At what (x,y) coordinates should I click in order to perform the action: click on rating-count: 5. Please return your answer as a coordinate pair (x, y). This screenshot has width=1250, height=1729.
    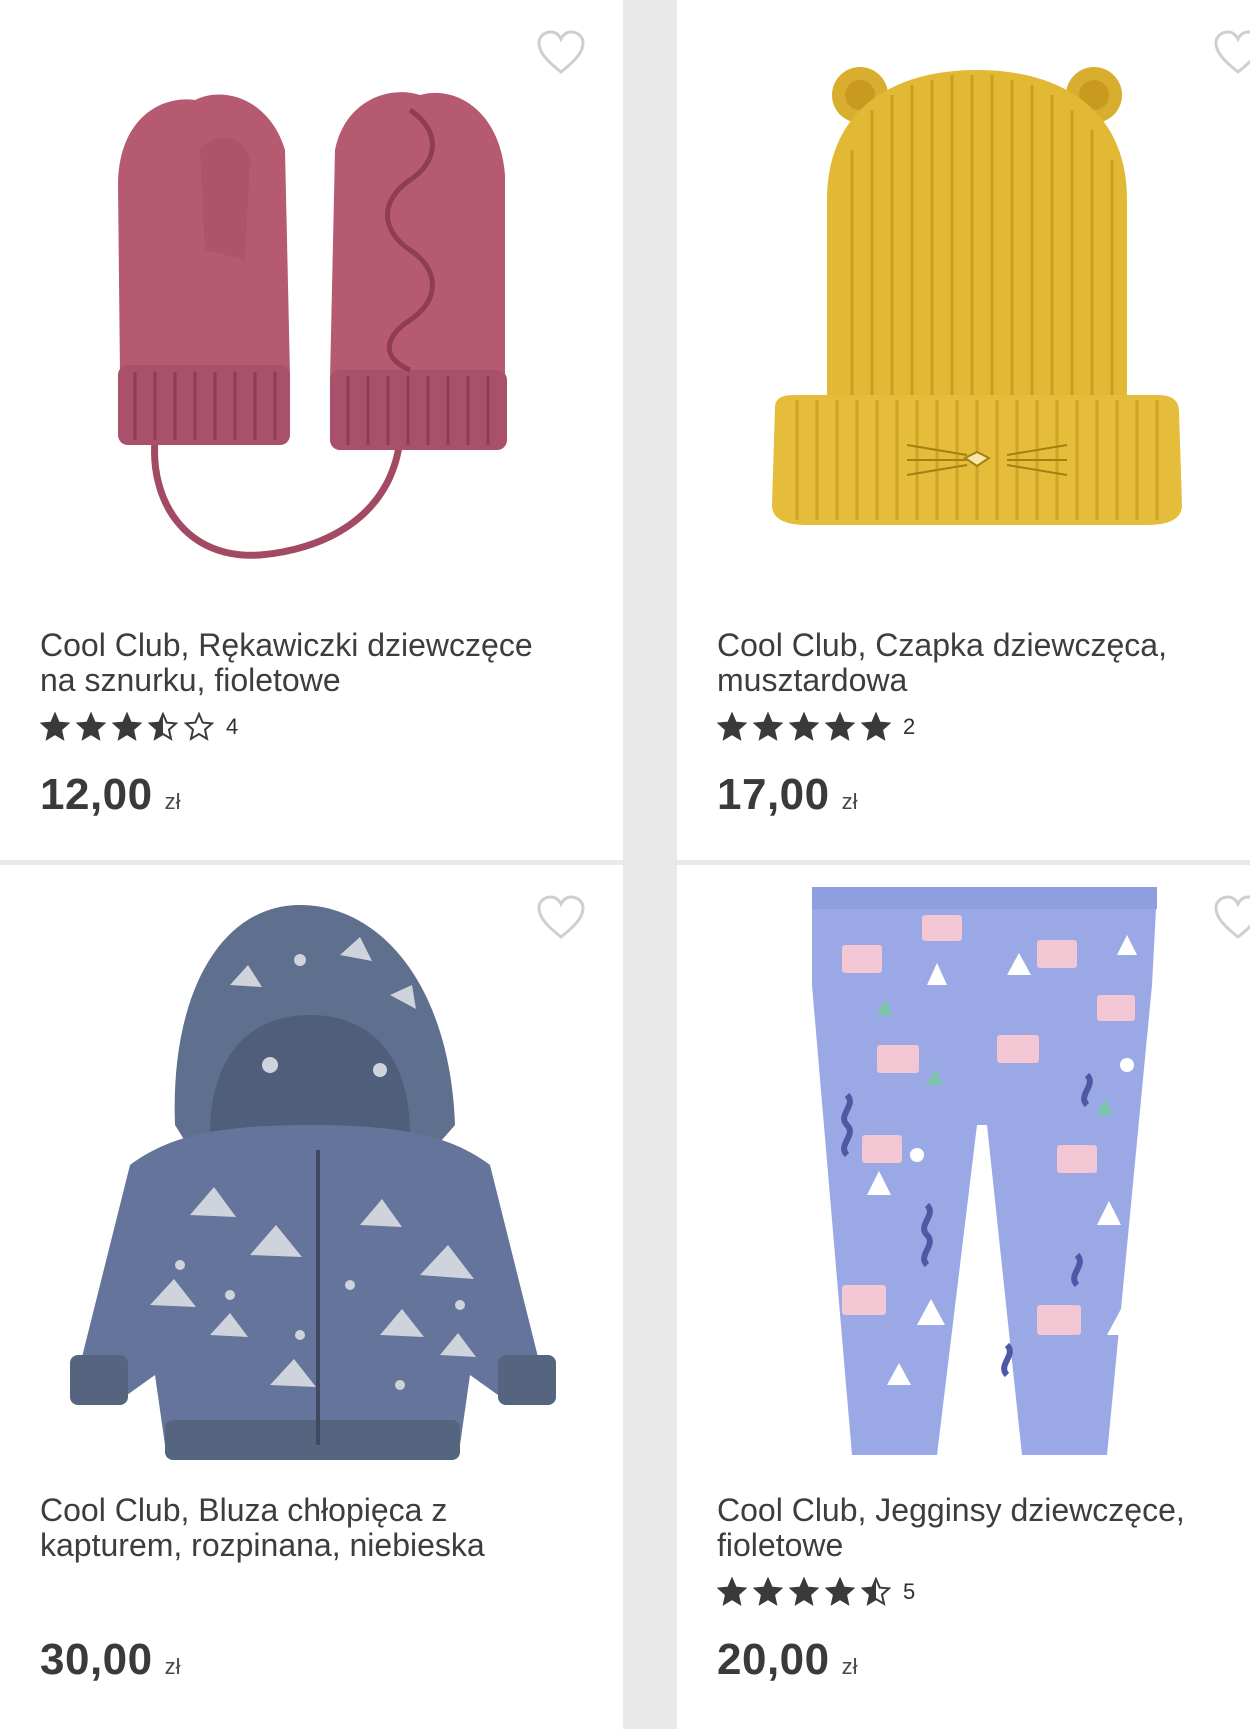
    Looking at the image, I should click on (909, 1591).